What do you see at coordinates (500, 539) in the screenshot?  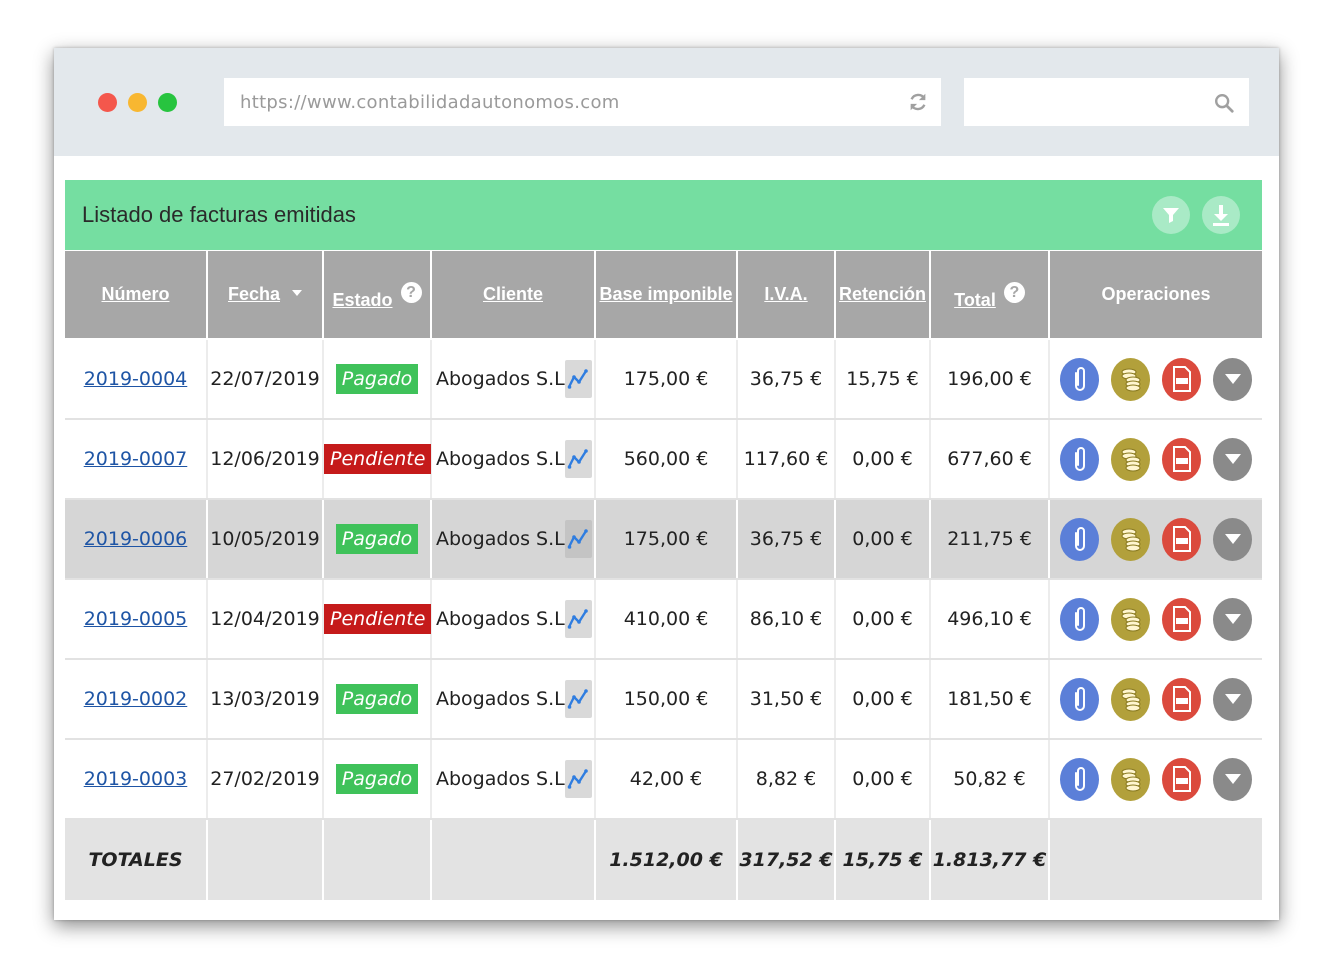 I see `client-name: Abogados S.L` at bounding box center [500, 539].